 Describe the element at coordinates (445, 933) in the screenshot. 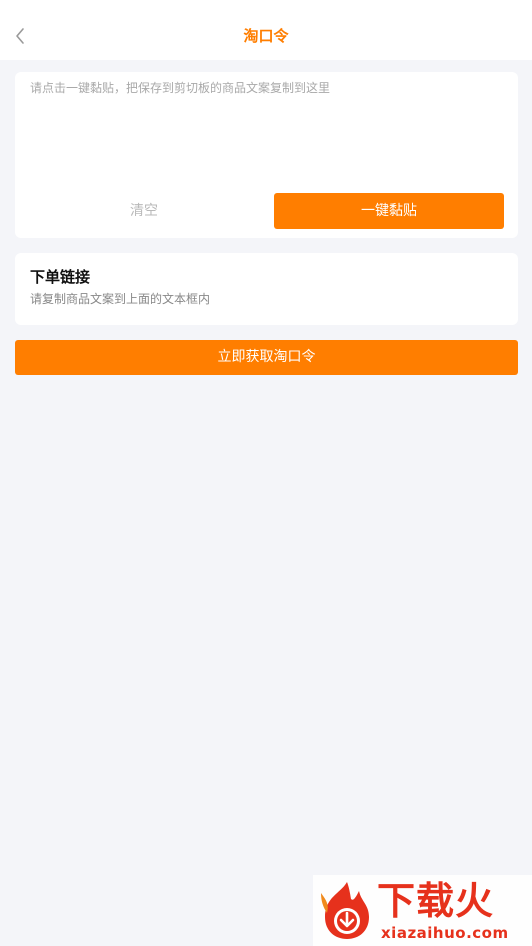

I see `watermark-url: xiazaihuo.com` at that location.